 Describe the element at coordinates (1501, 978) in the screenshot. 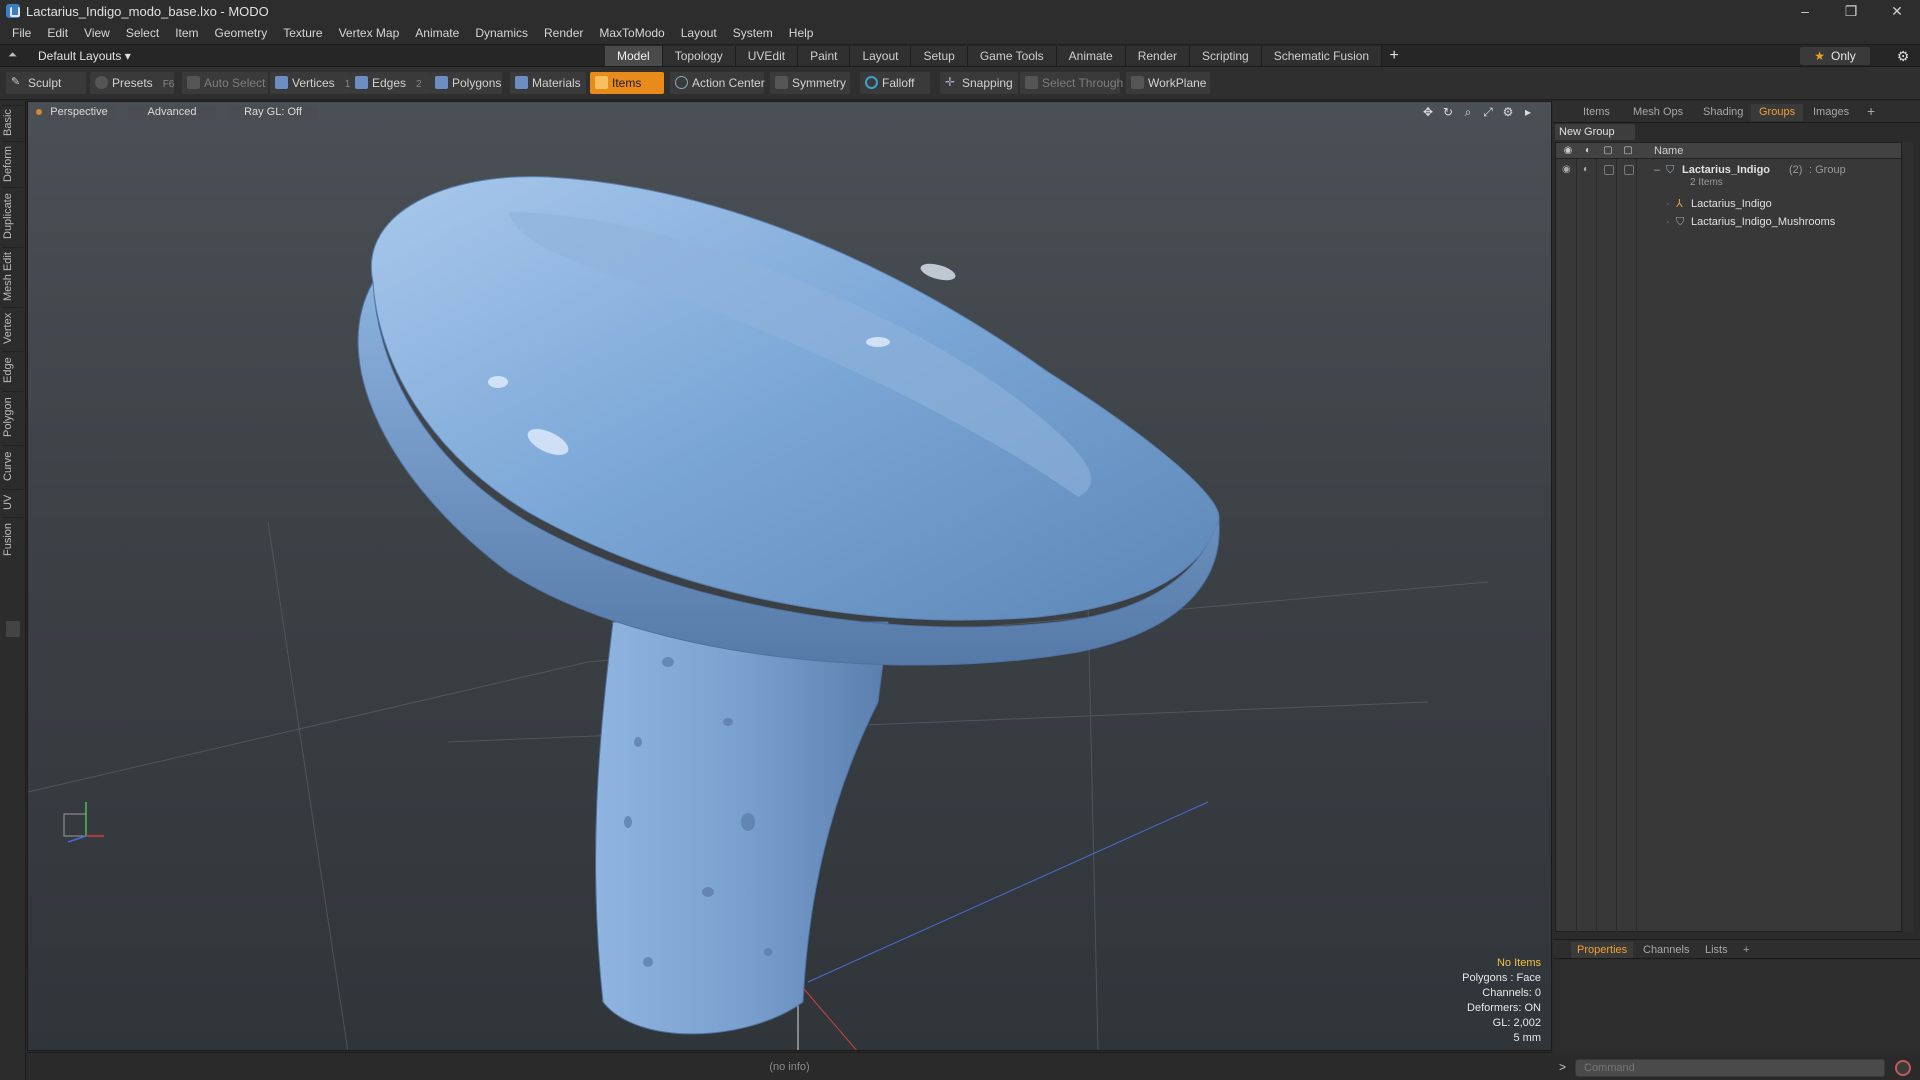

I see `hud-polygons: Polygons : Face` at that location.